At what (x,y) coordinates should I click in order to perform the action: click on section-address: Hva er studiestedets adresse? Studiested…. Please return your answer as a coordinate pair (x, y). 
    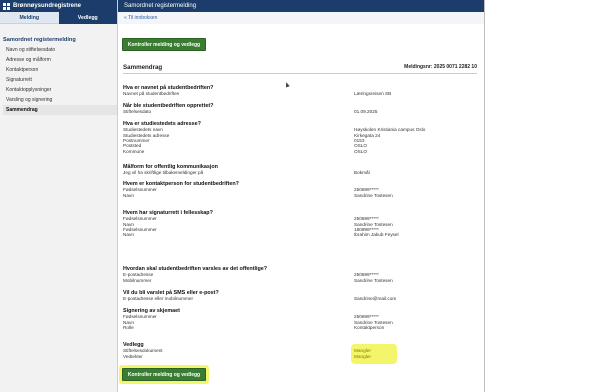
    Looking at the image, I should click on (300, 137).